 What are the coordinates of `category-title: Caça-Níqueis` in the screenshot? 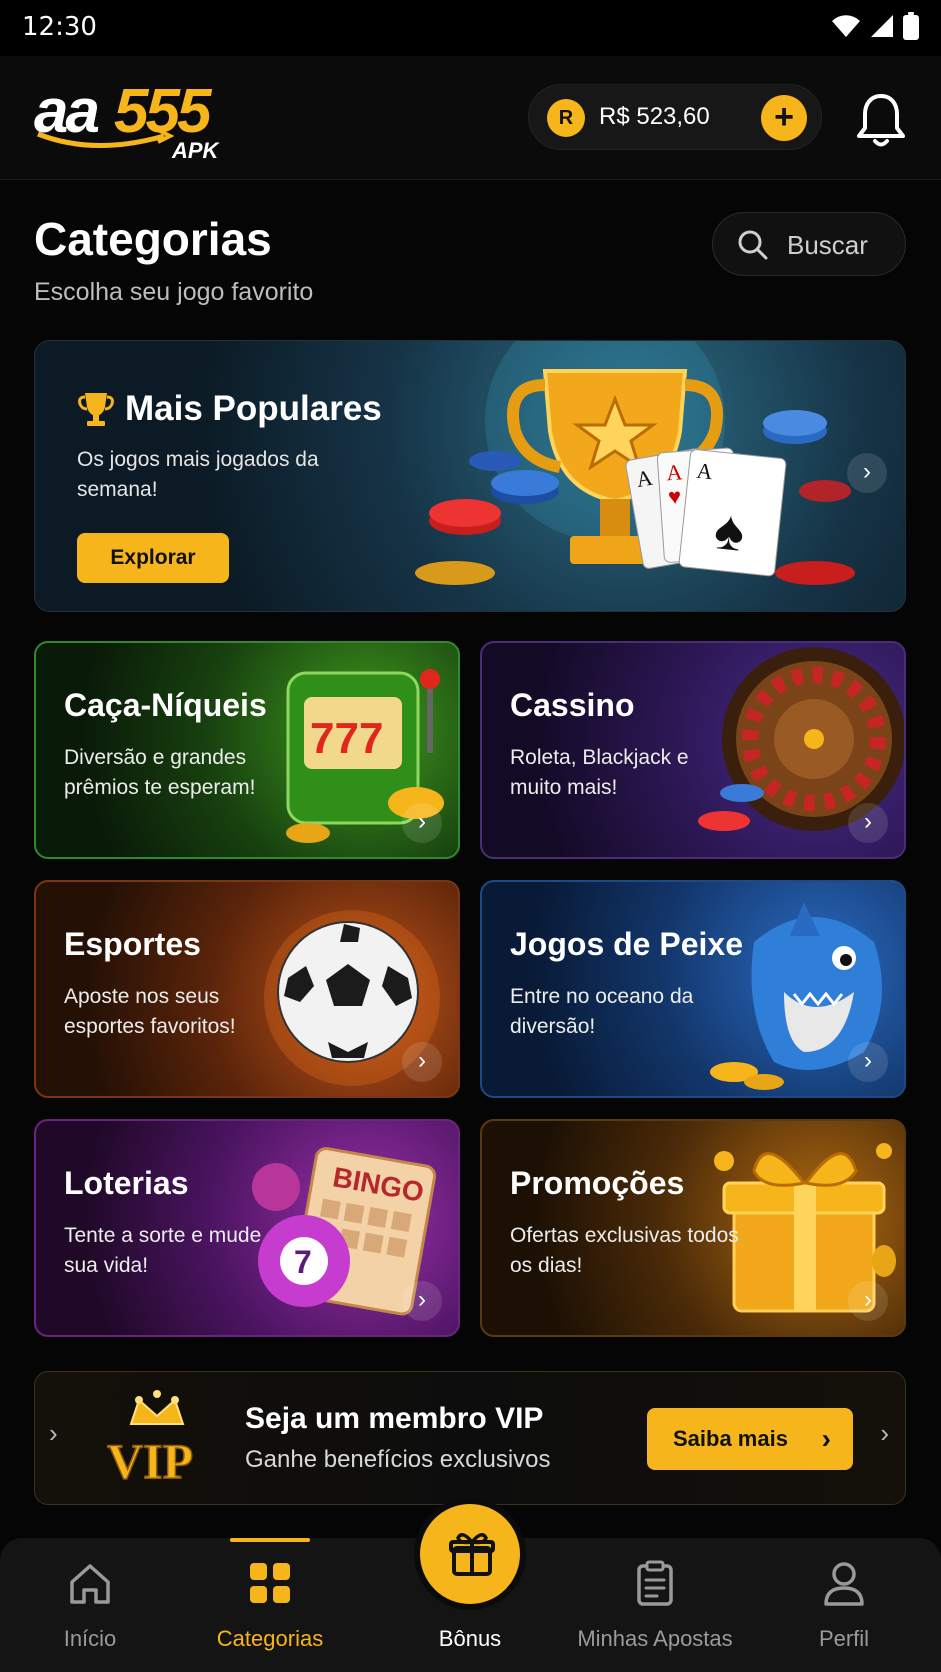 It's located at (165, 705).